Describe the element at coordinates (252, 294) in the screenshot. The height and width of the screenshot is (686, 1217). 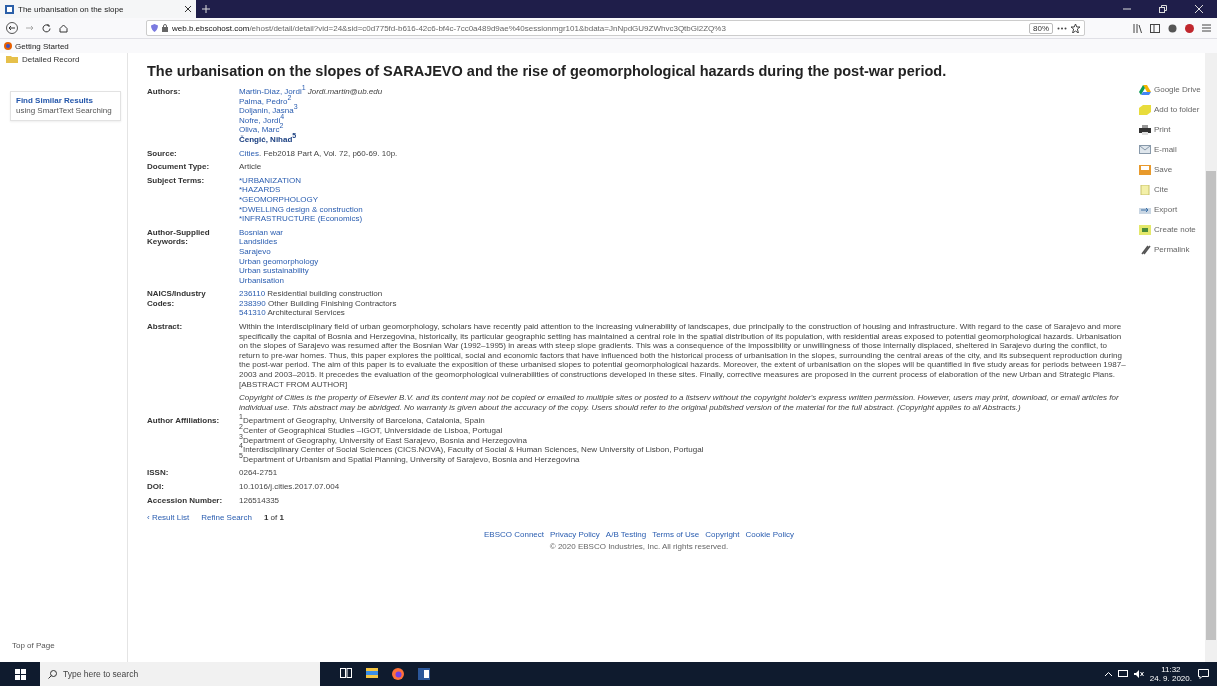
I see `code-link: 236110` at that location.